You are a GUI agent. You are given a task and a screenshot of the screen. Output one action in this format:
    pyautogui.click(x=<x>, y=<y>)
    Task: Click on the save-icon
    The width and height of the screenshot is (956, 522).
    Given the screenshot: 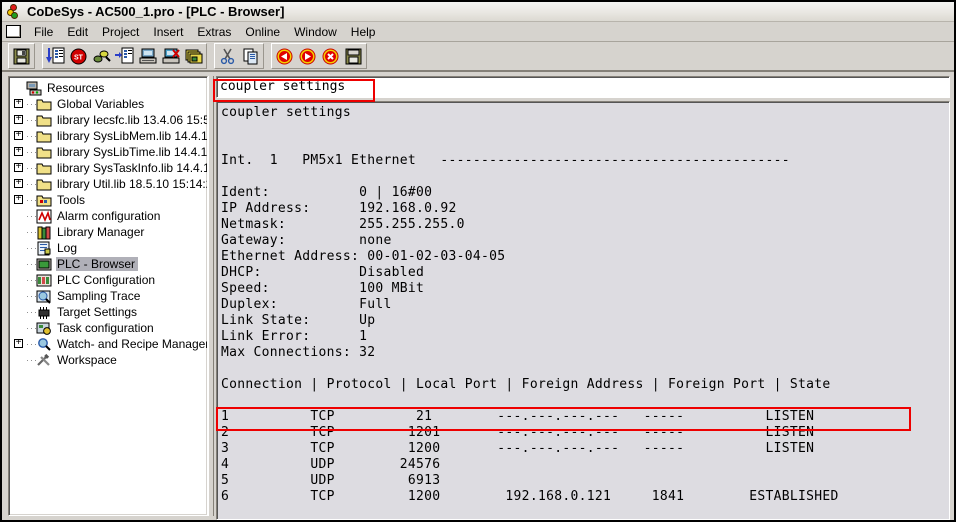 What is the action you would take?
    pyautogui.click(x=21, y=56)
    